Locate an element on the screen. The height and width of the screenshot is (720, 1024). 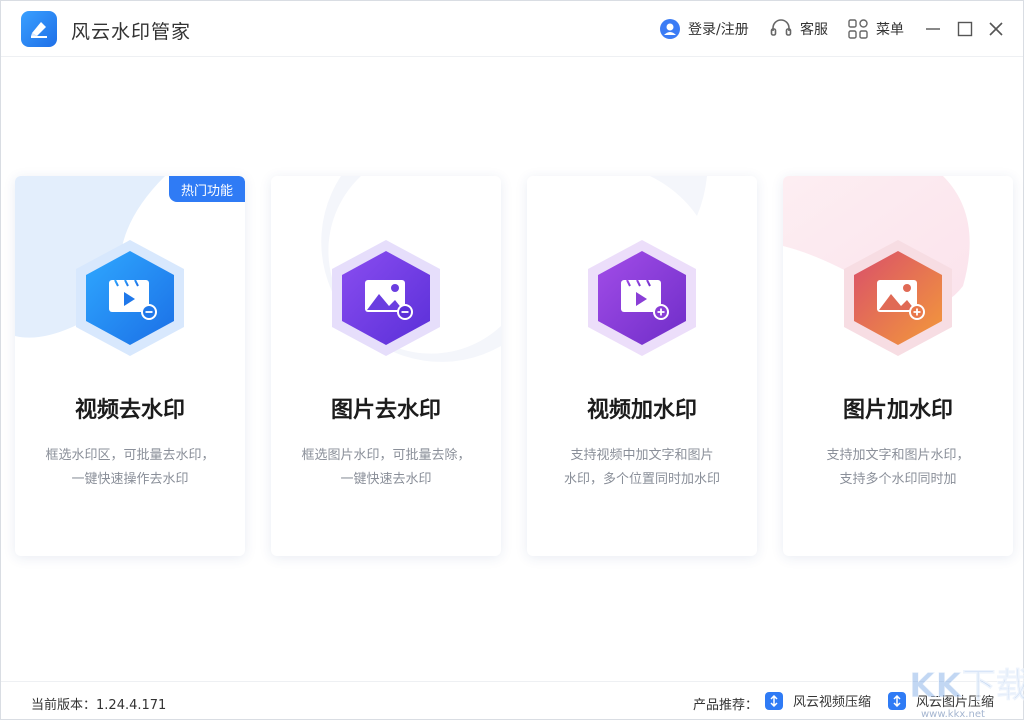
version-info: 当前版本：1.24.4.171 is located at coordinates (98, 703).